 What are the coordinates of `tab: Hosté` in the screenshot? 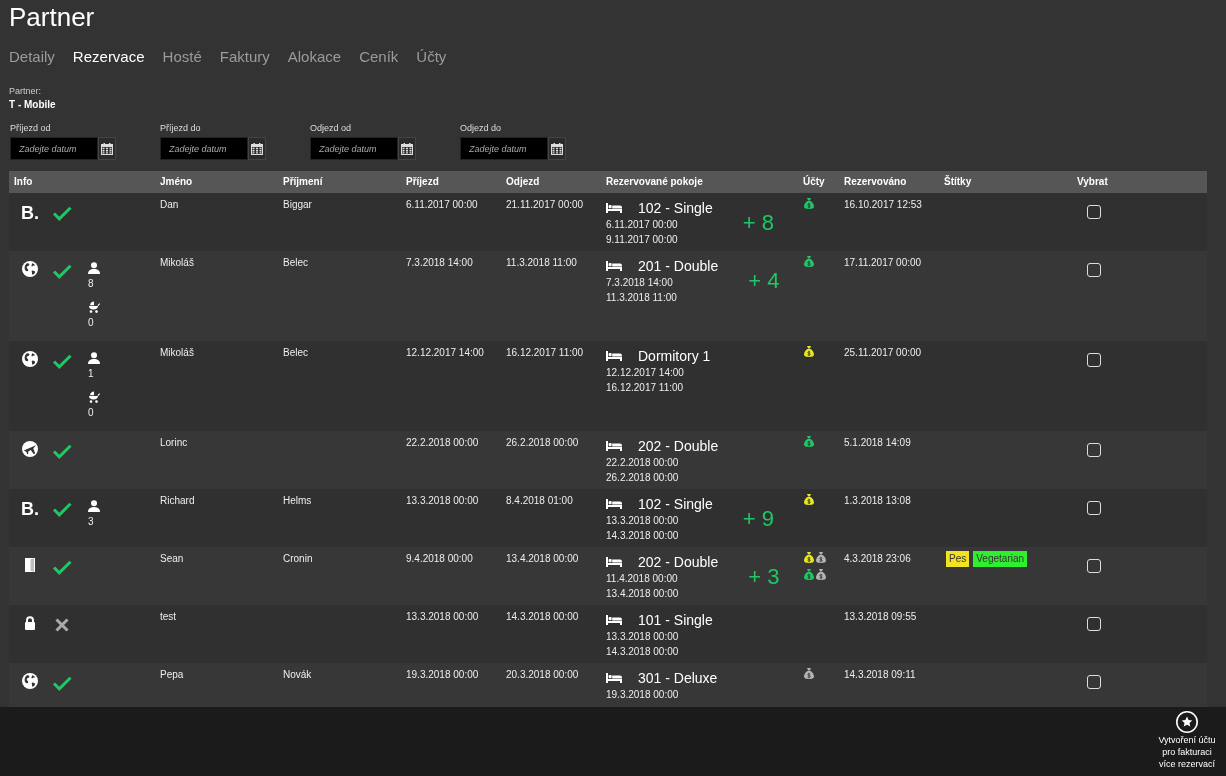 It's located at (182, 57).